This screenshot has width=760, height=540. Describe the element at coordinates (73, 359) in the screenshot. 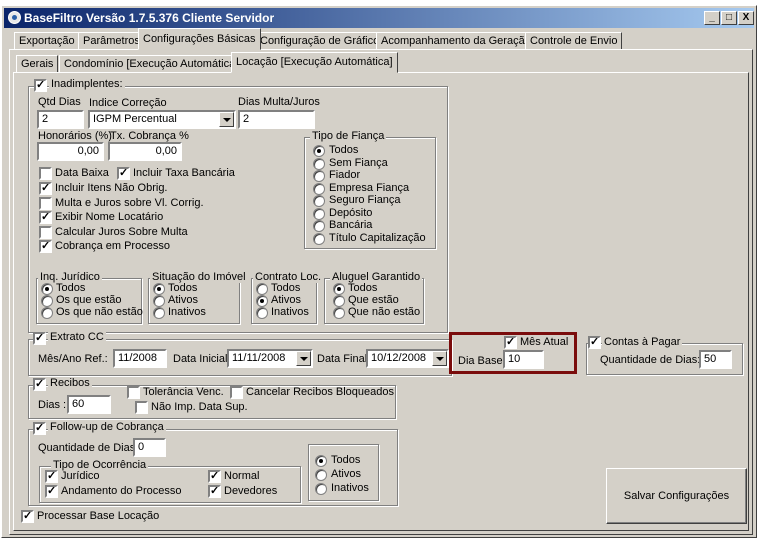

I see `mes-ano-label: Mês/Ano Ref.:` at that location.